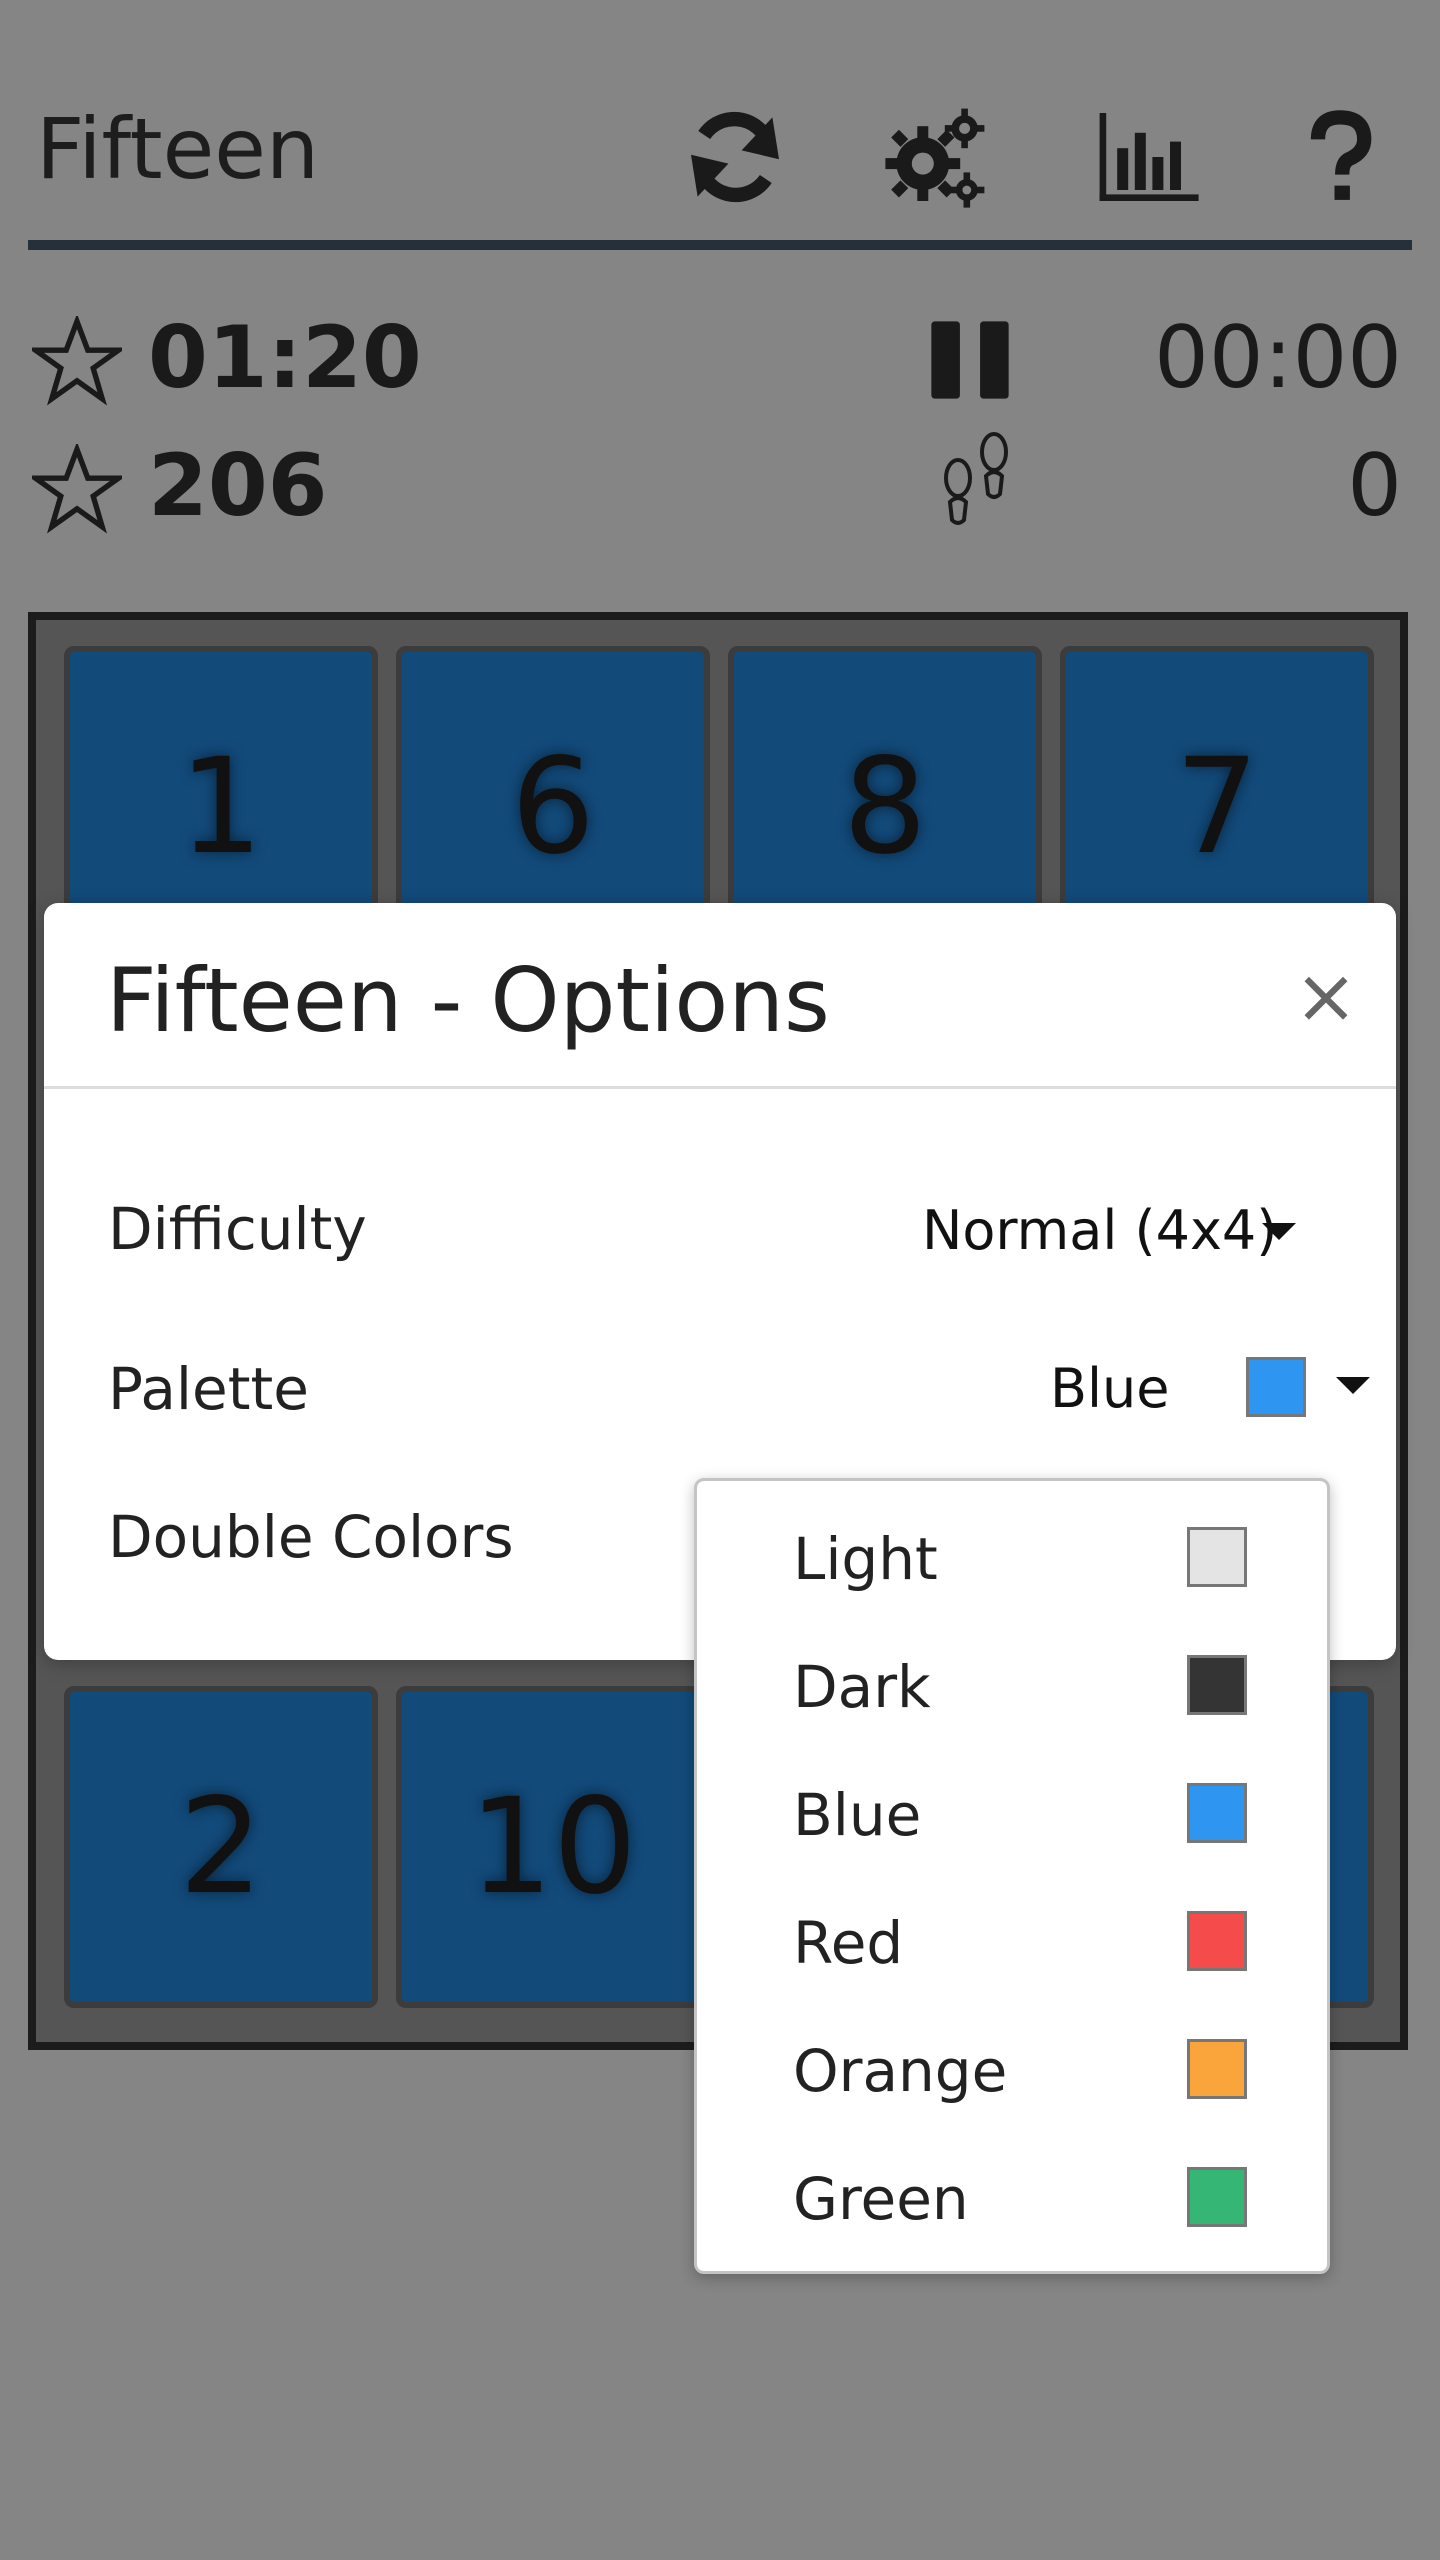 The height and width of the screenshot is (2560, 1440). What do you see at coordinates (735, 157) in the screenshot?
I see `refresh-icon` at bounding box center [735, 157].